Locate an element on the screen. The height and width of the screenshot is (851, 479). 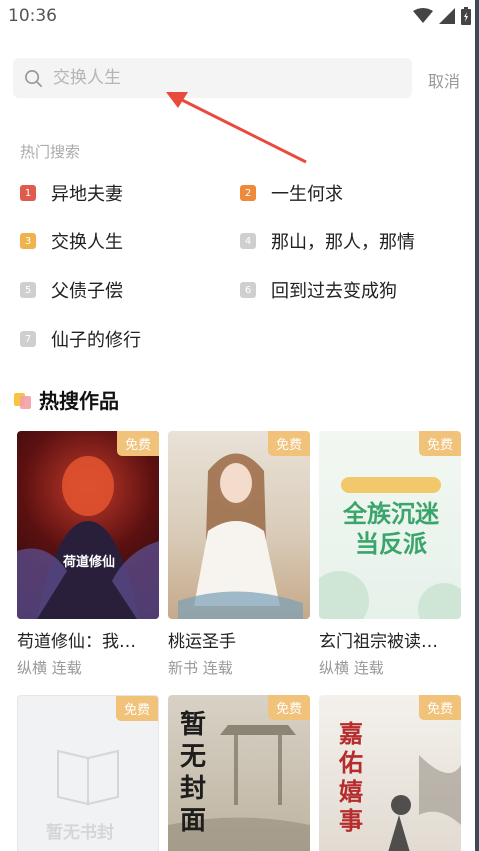
book-card: 全族沉迷当反派 免费 玄门祖宗被读… 纵横 连载 is located at coordinates (390, 554).